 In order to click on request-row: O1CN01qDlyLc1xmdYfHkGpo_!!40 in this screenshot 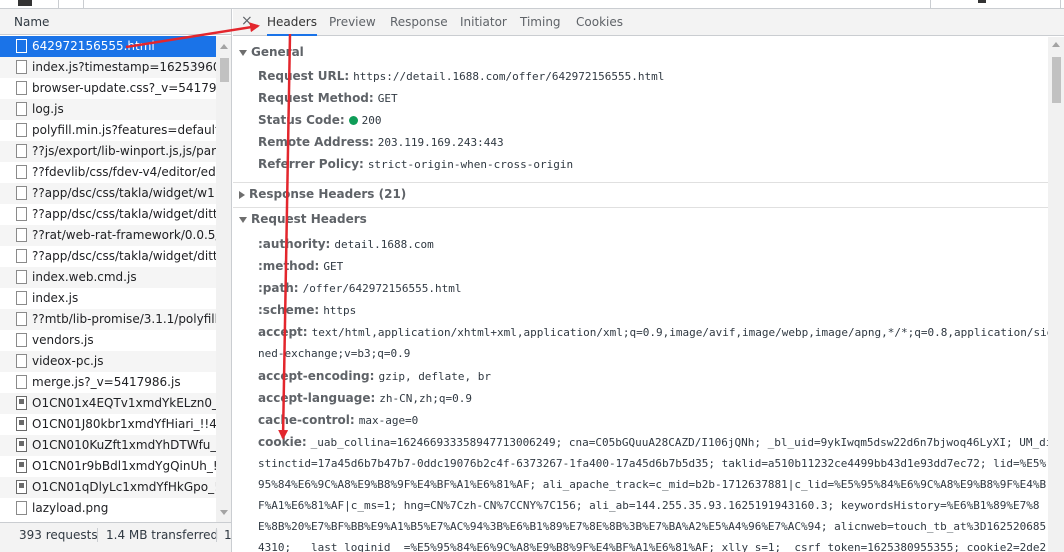, I will do `click(108, 487)`.